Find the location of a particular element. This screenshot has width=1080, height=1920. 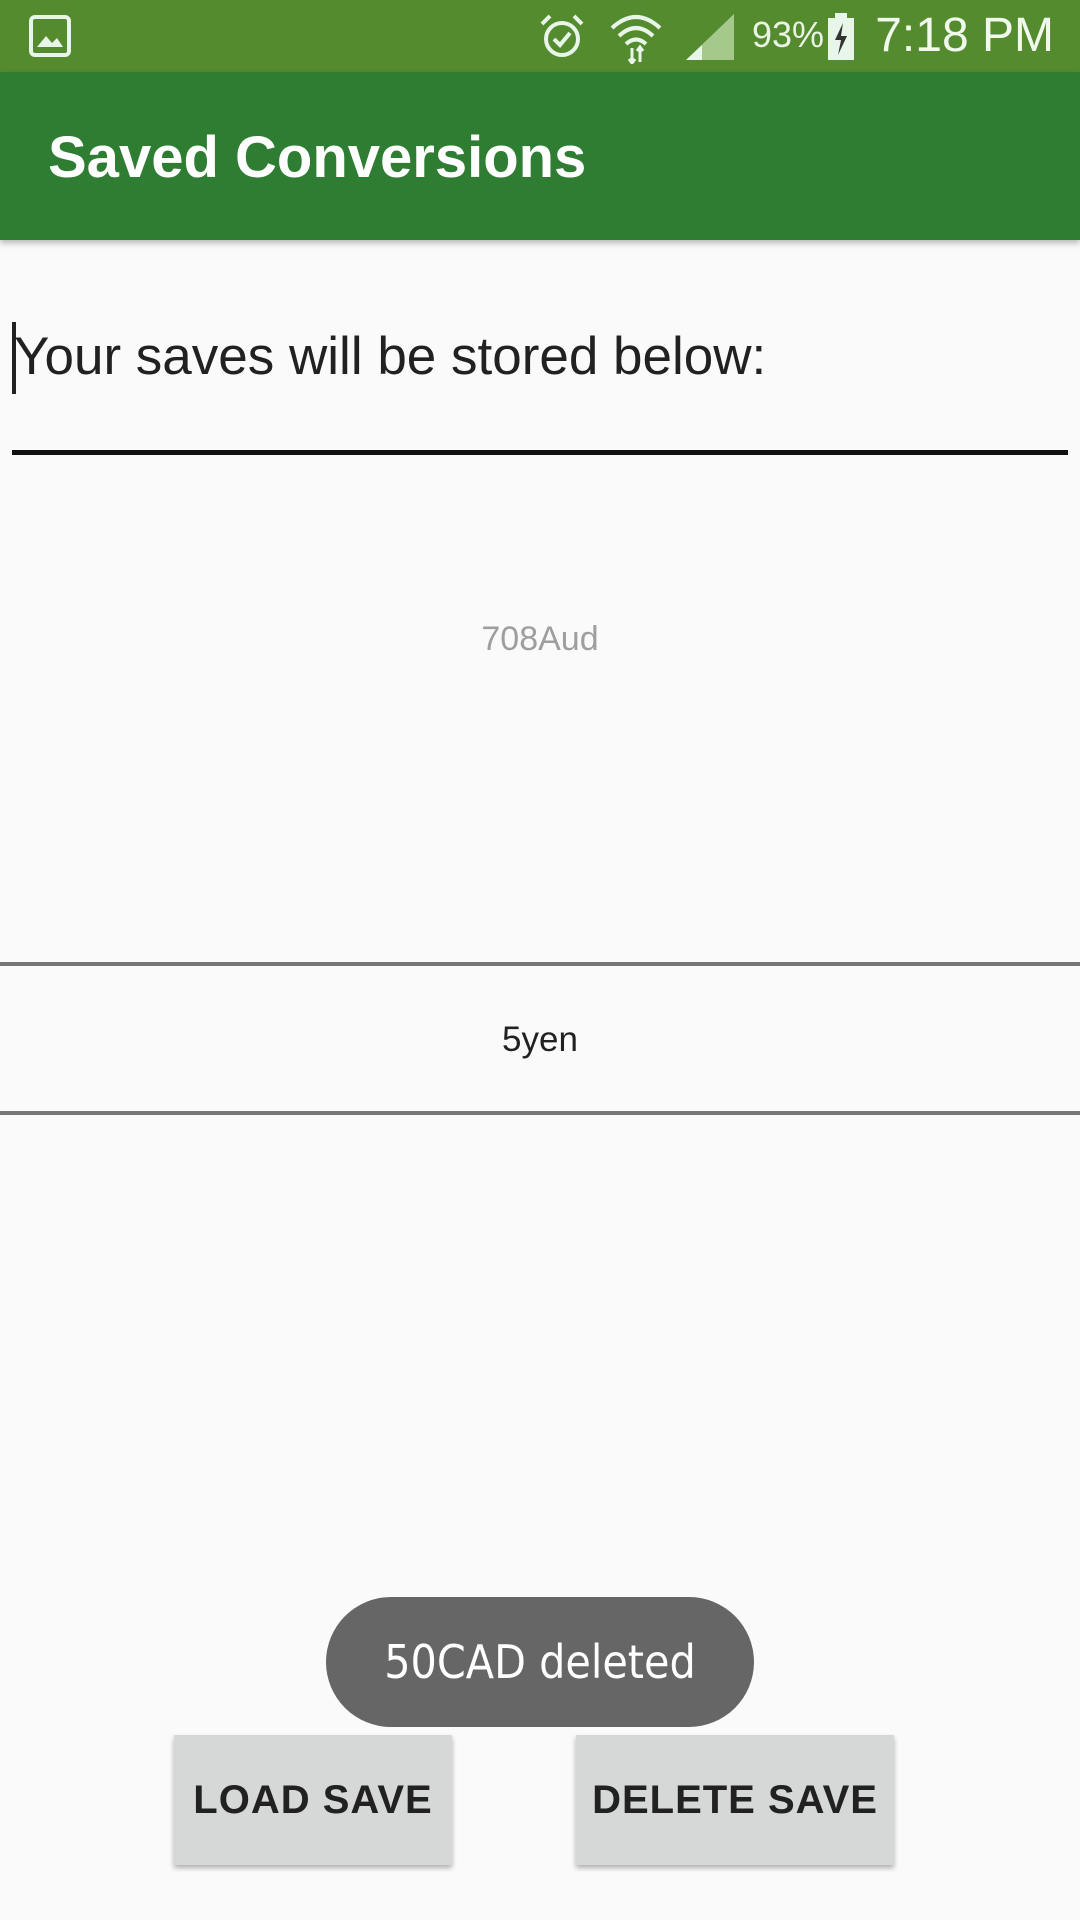

alarm-icon is located at coordinates (562, 35).